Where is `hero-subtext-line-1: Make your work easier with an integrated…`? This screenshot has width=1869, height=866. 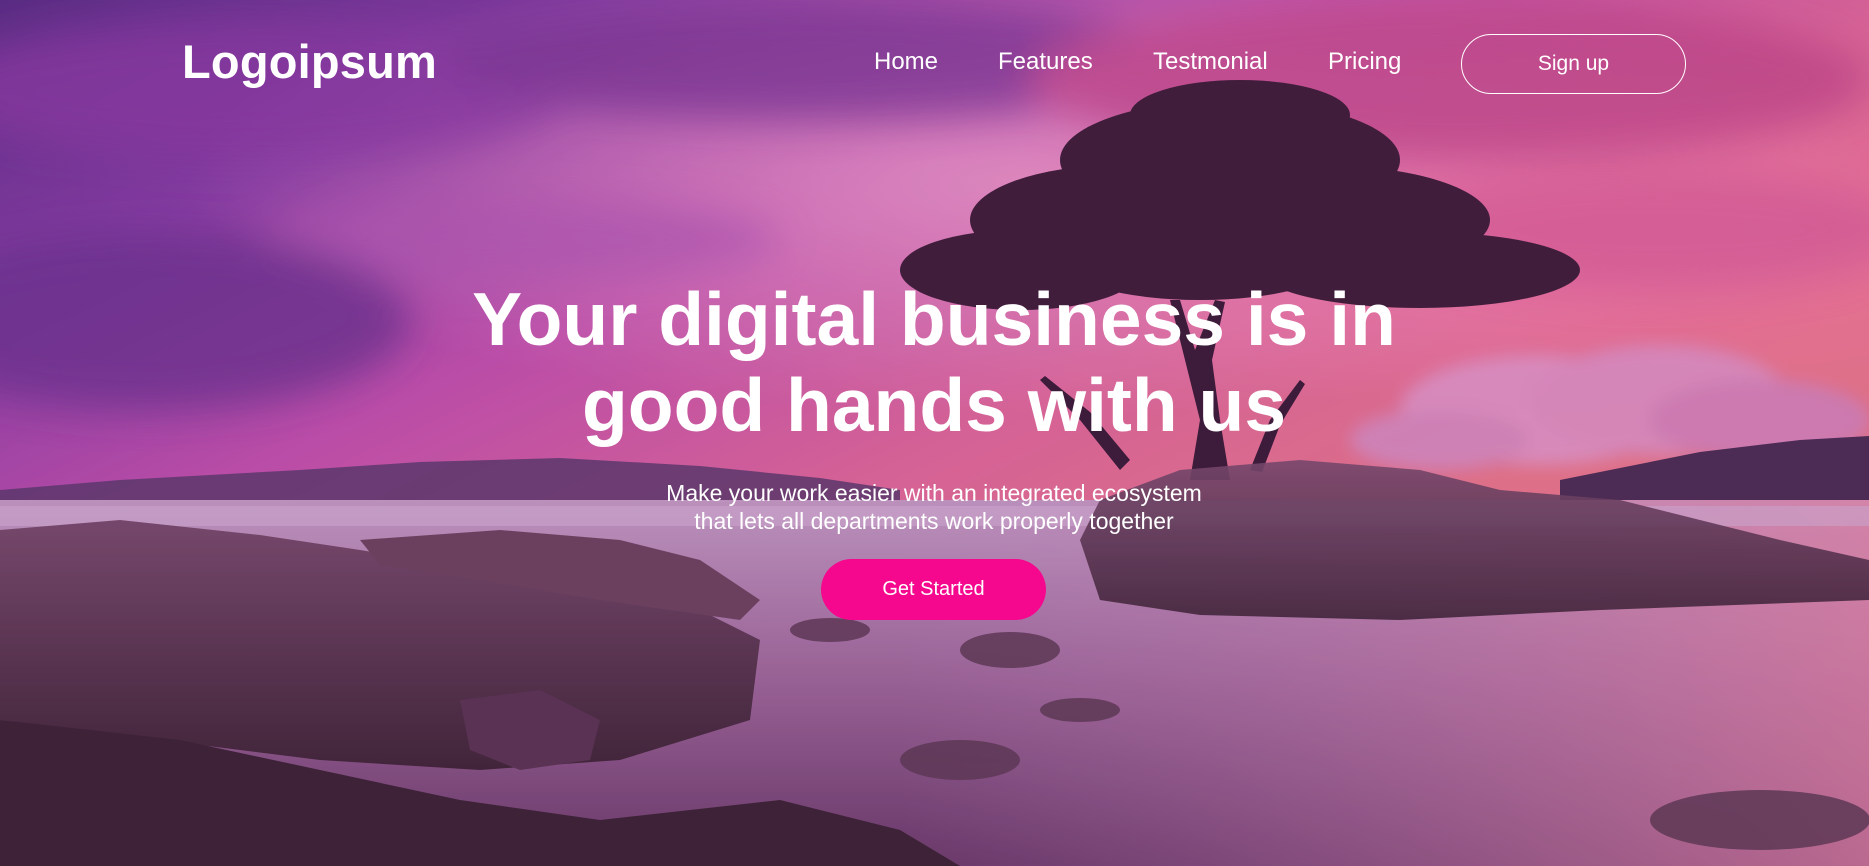
hero-subtext-line-1: Make your work easier with an integrated… is located at coordinates (934, 493).